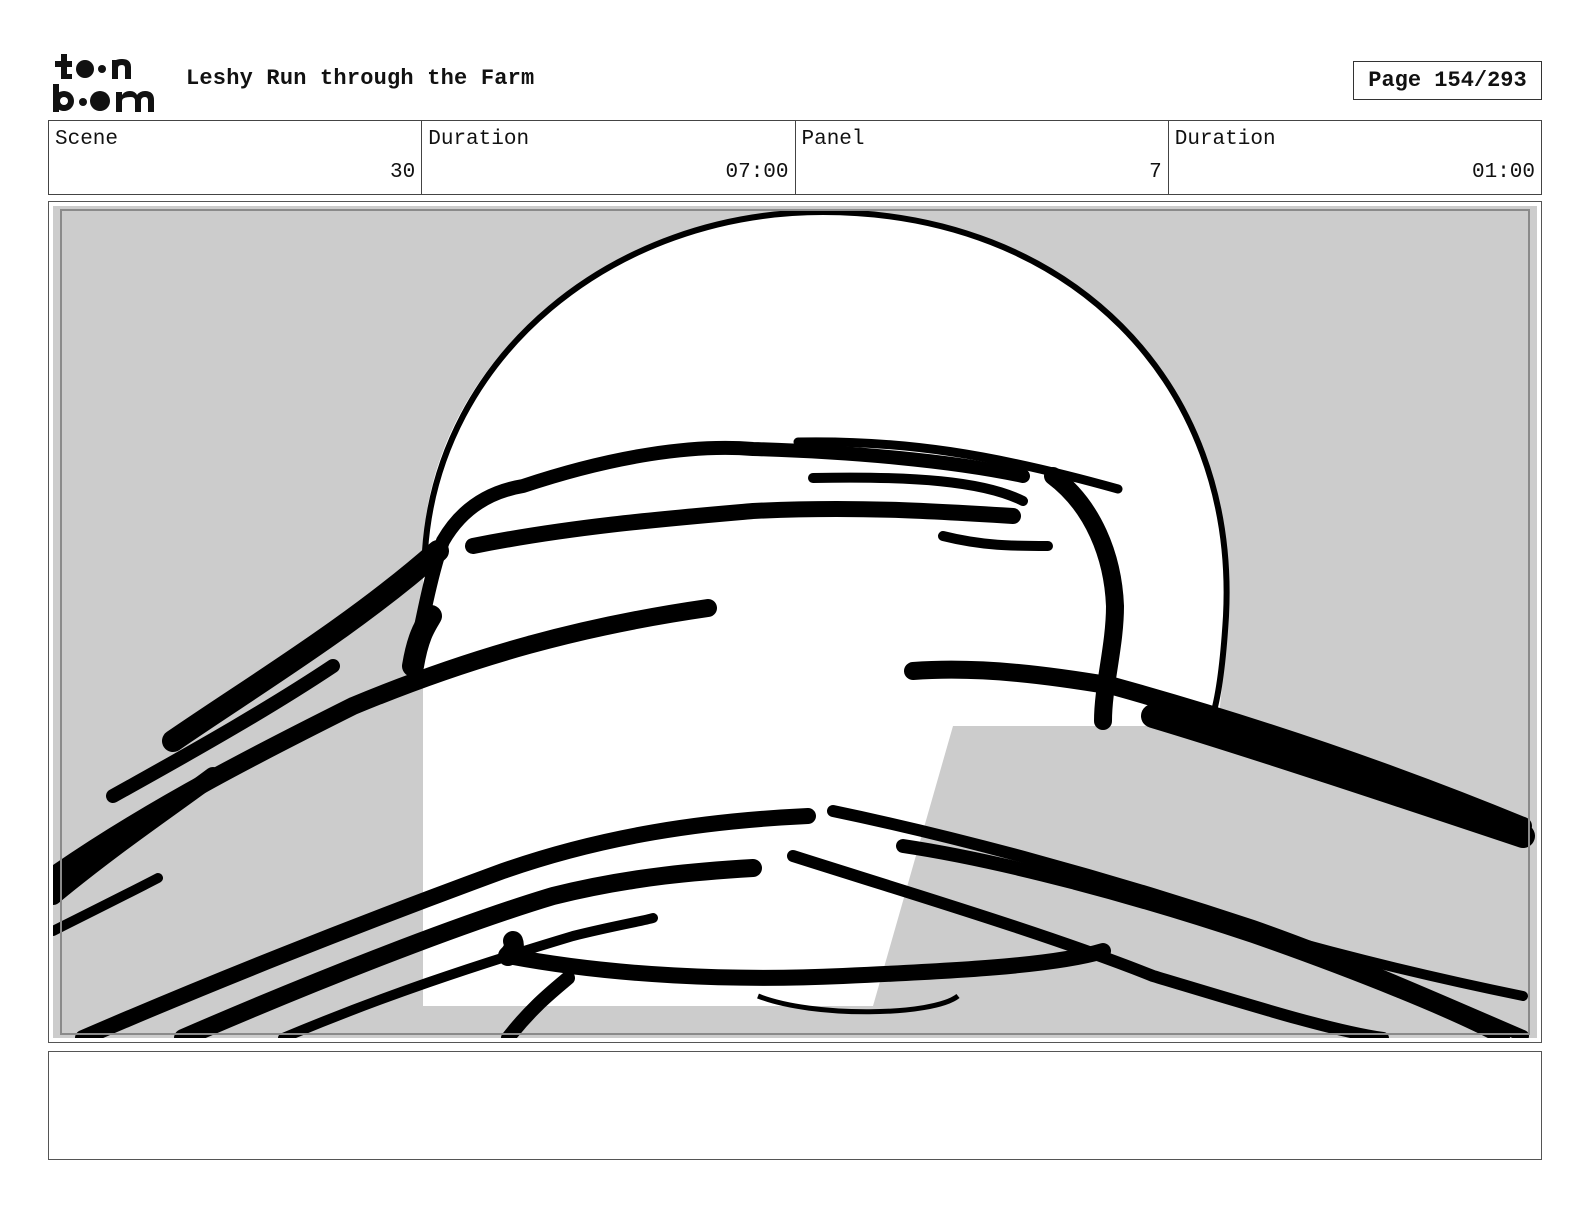 This screenshot has height=1224, width=1584. What do you see at coordinates (795, 1105) in the screenshot?
I see `panel-notes-box` at bounding box center [795, 1105].